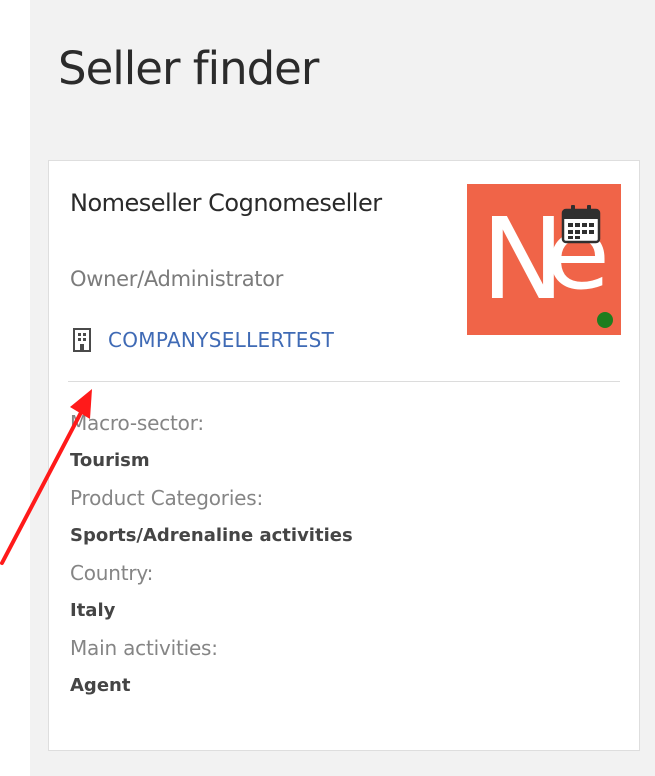 This screenshot has height=776, width=655. What do you see at coordinates (93, 610) in the screenshot?
I see `detail-value: Italy` at bounding box center [93, 610].